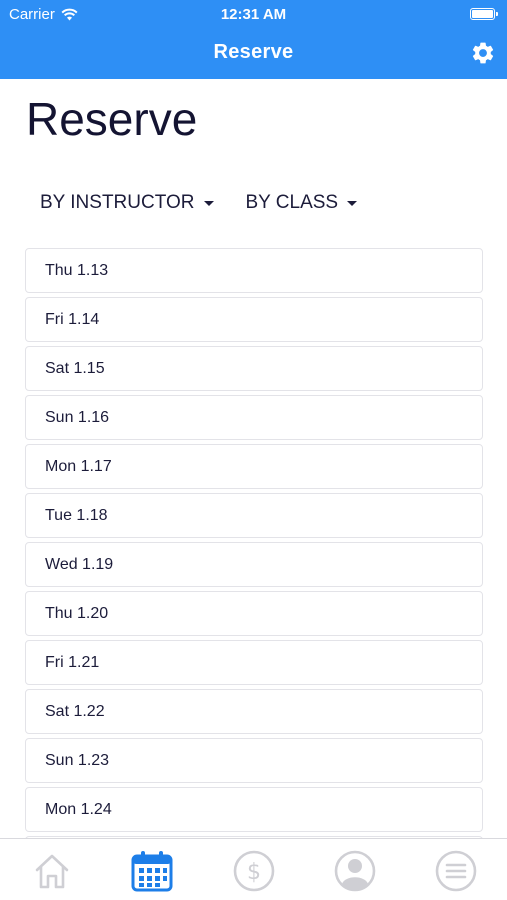  What do you see at coordinates (484, 14) in the screenshot?
I see `battery-icon` at bounding box center [484, 14].